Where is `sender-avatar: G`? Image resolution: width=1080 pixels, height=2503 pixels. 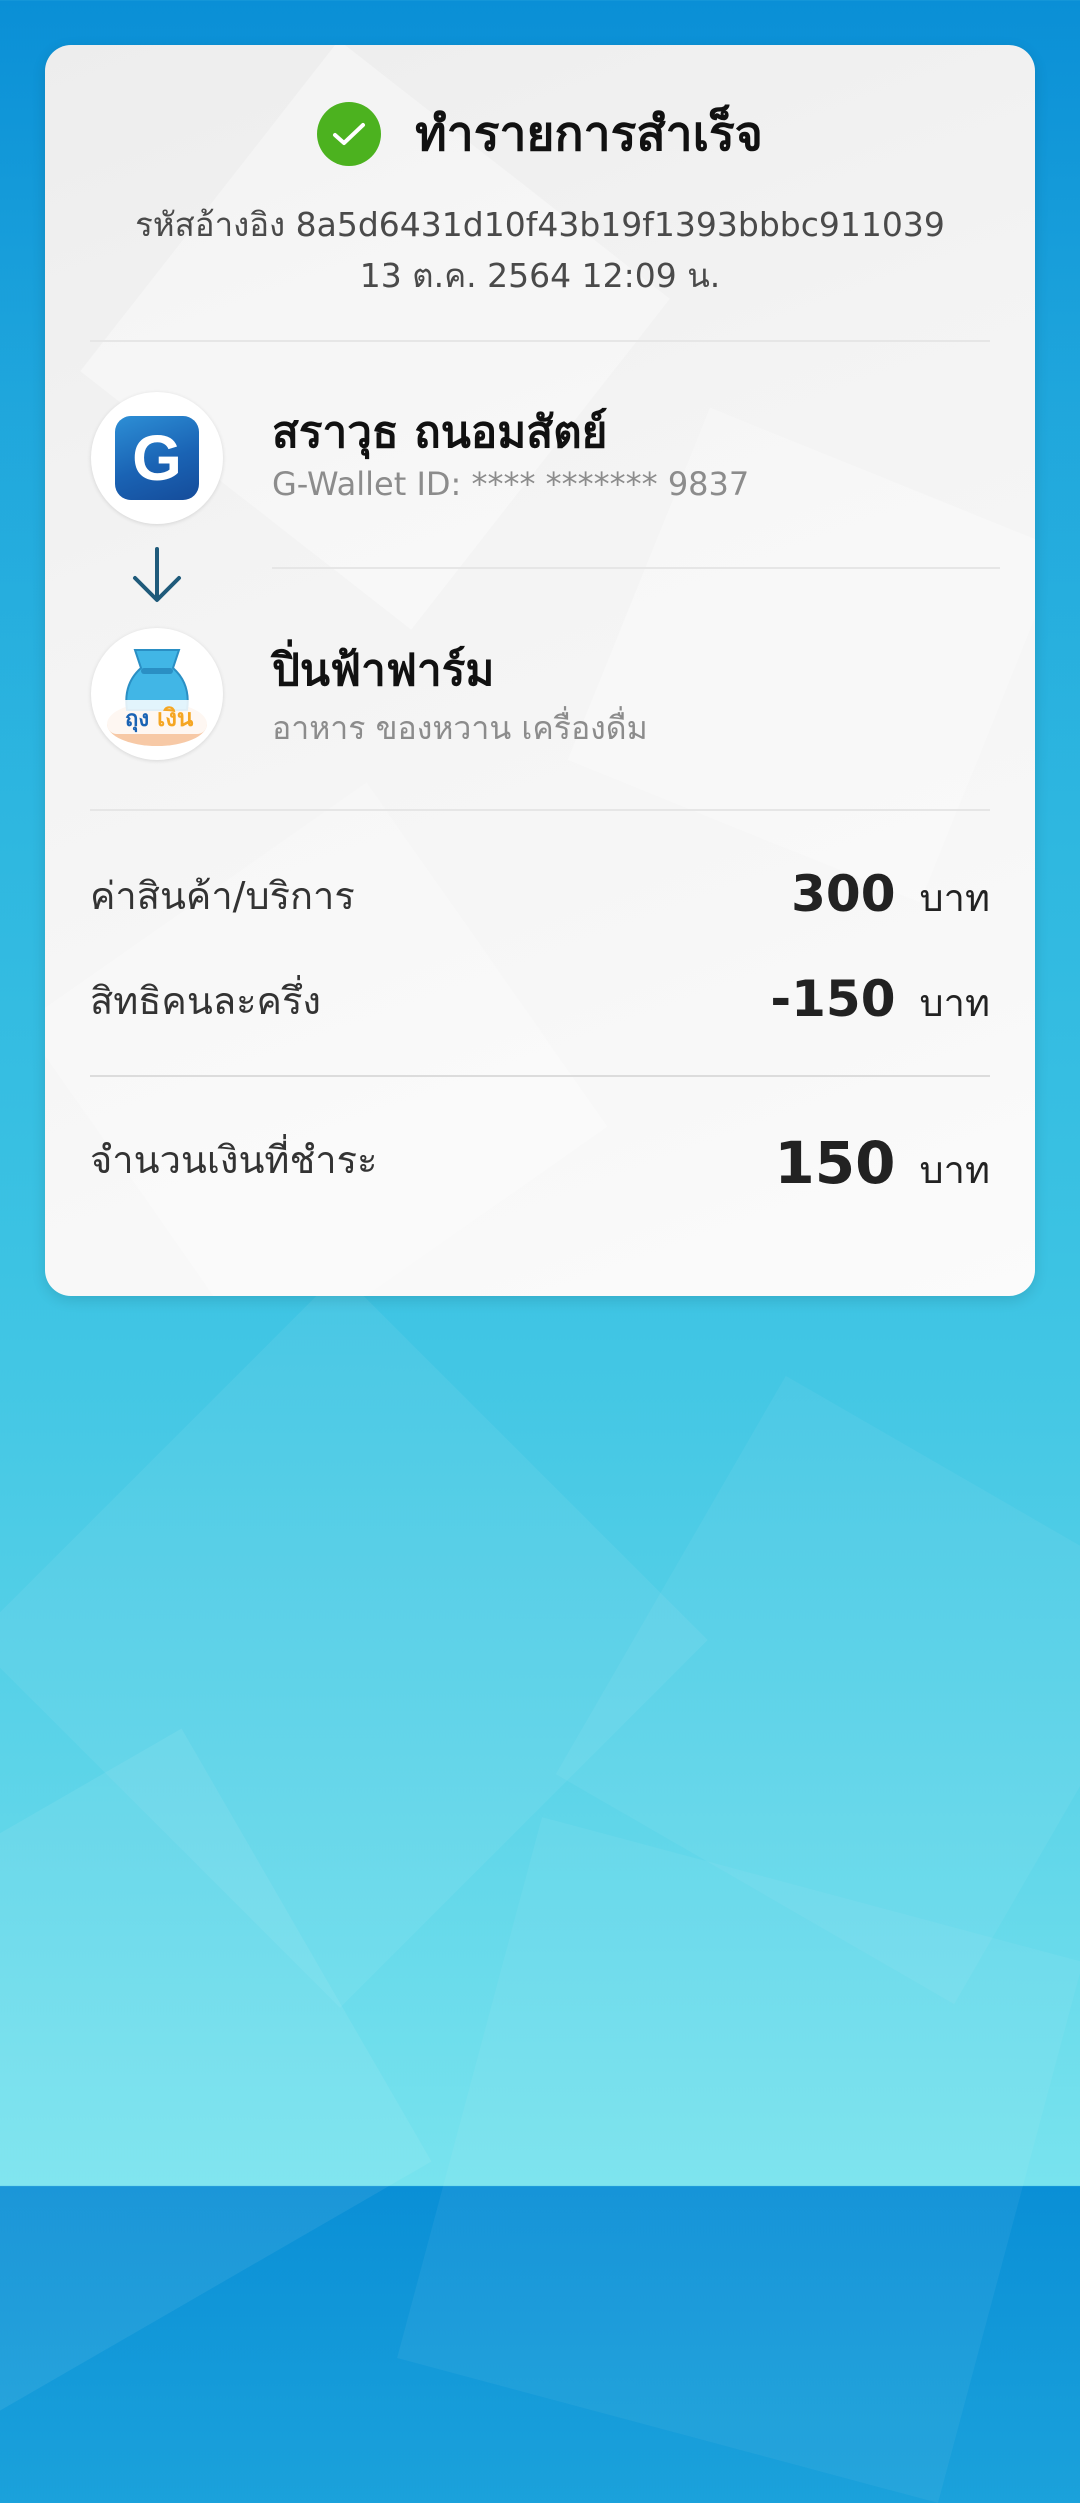 sender-avatar: G is located at coordinates (157, 458).